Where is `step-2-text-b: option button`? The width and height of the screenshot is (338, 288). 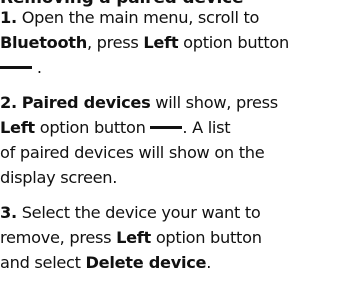
step-2-text-b: option button is located at coordinates (92, 127).